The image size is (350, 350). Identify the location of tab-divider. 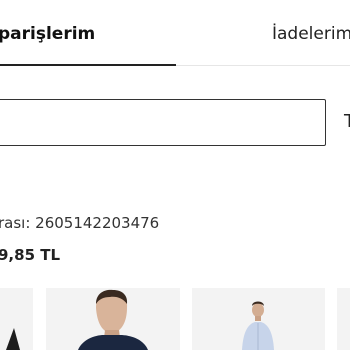
(263, 65).